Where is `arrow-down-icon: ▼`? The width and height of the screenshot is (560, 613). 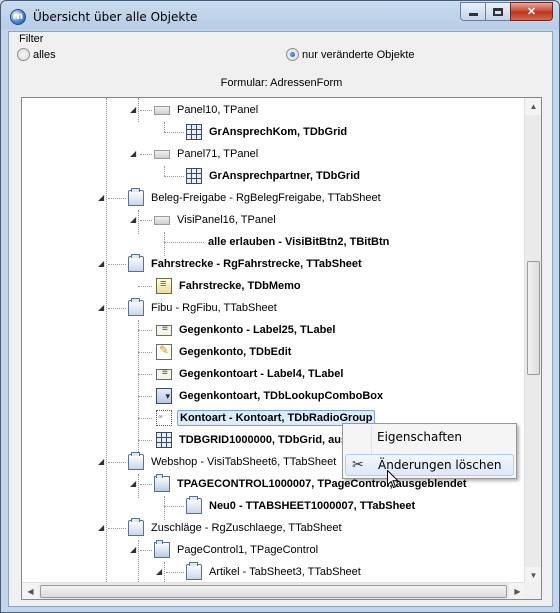 arrow-down-icon: ▼ is located at coordinates (533, 575).